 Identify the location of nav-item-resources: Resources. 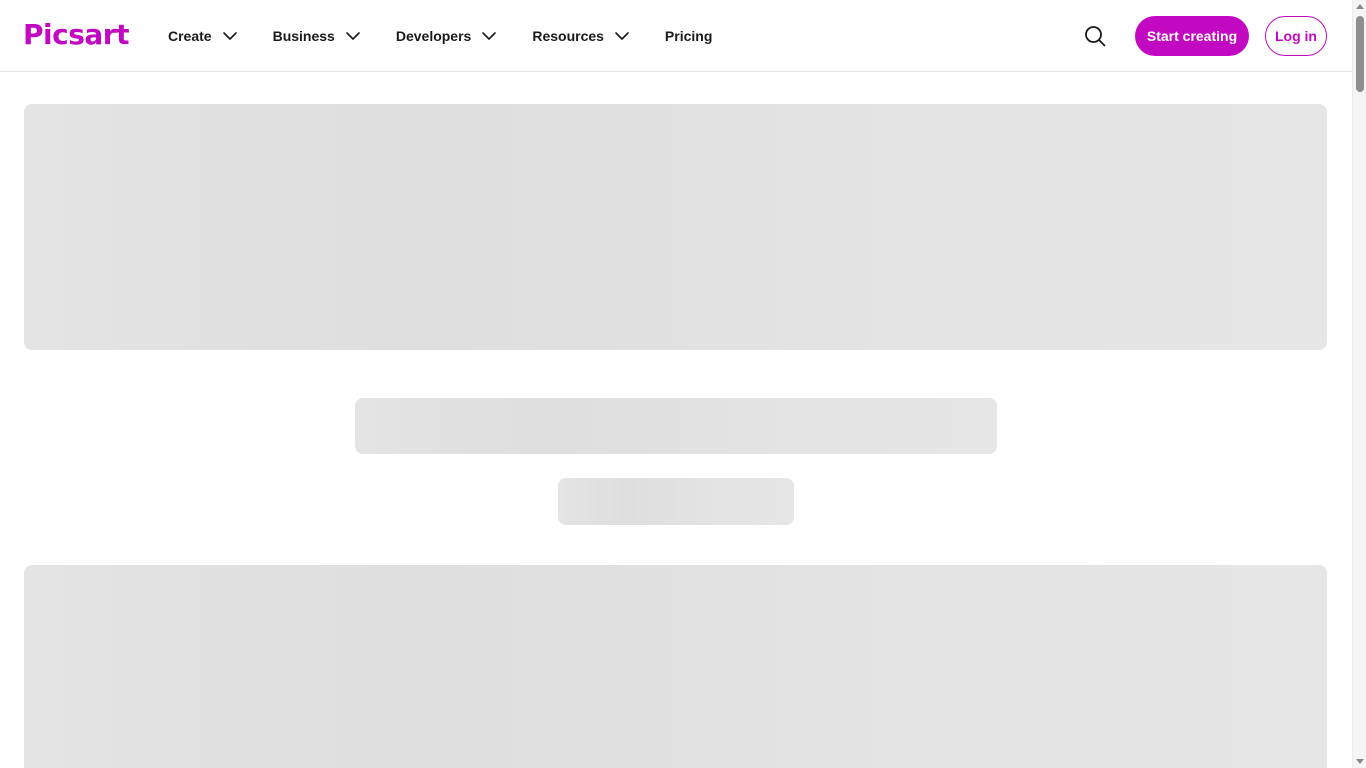
(581, 36).